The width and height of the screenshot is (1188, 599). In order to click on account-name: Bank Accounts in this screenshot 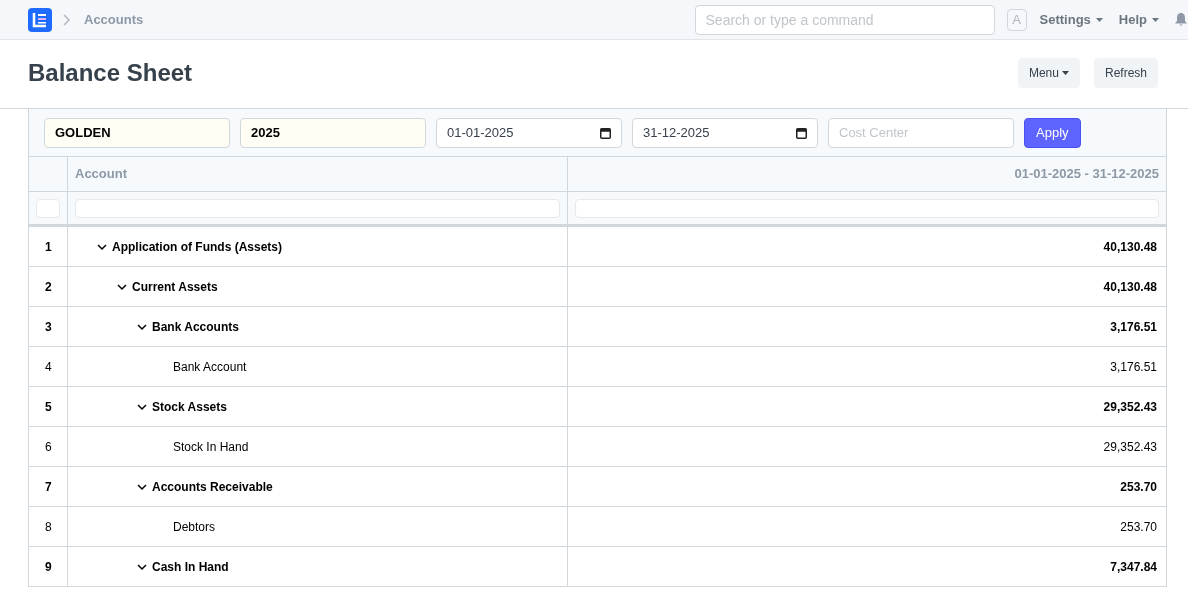, I will do `click(195, 327)`.